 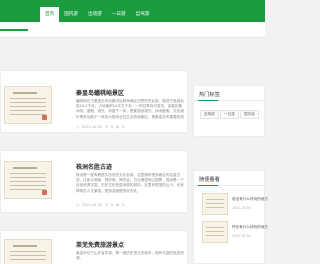 What do you see at coordinates (119, 14) in the screenshot?
I see `nav-item-day-trip: 一日游` at bounding box center [119, 14].